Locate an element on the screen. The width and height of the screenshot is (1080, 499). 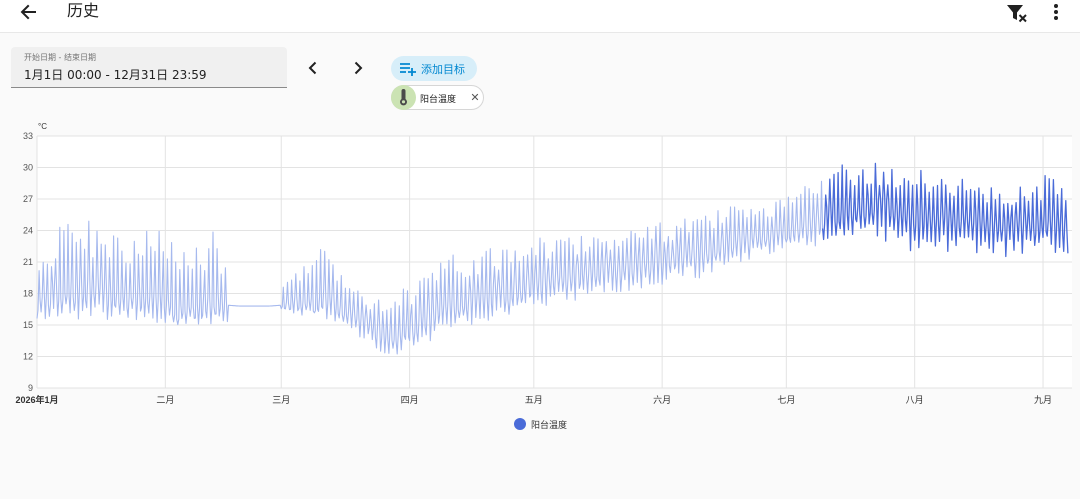
y-tick-label: 33 is located at coordinates (28, 136).